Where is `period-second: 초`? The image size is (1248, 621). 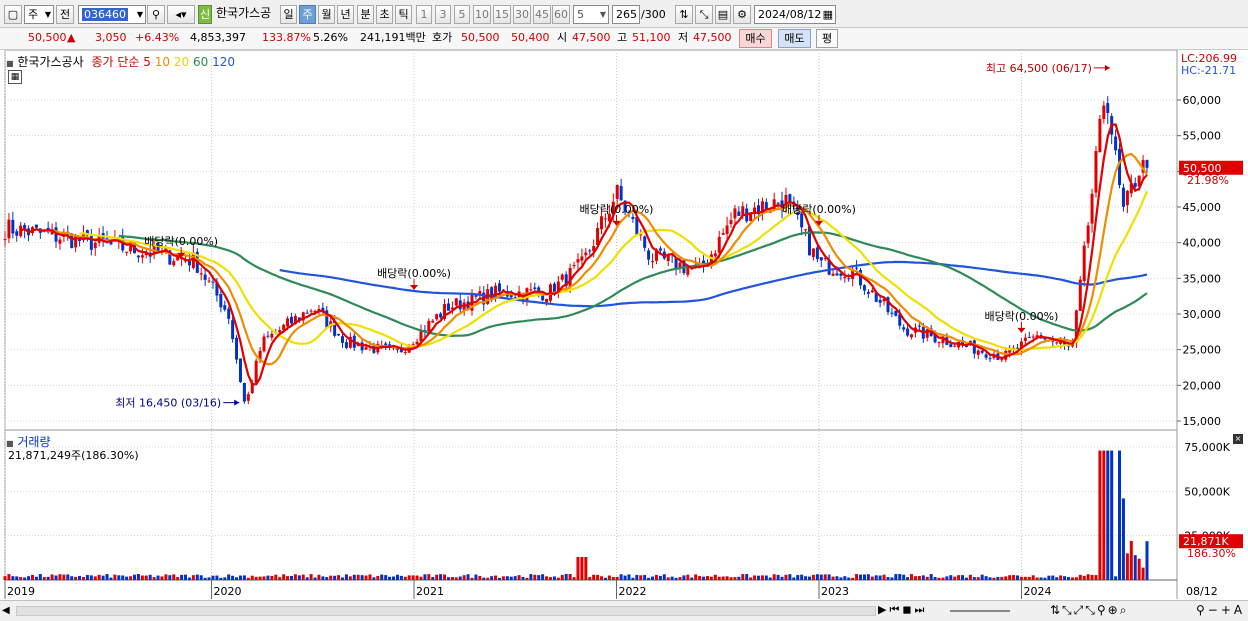 period-second: 초 is located at coordinates (384, 14).